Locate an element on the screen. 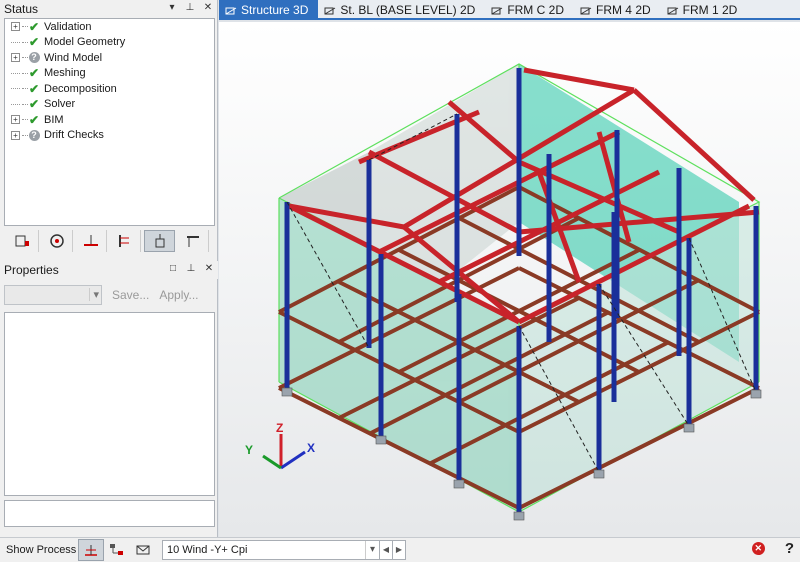 Image resolution: width=800 pixels, height=562 pixels. tab-label: FRM 1 2D is located at coordinates (710, 10).